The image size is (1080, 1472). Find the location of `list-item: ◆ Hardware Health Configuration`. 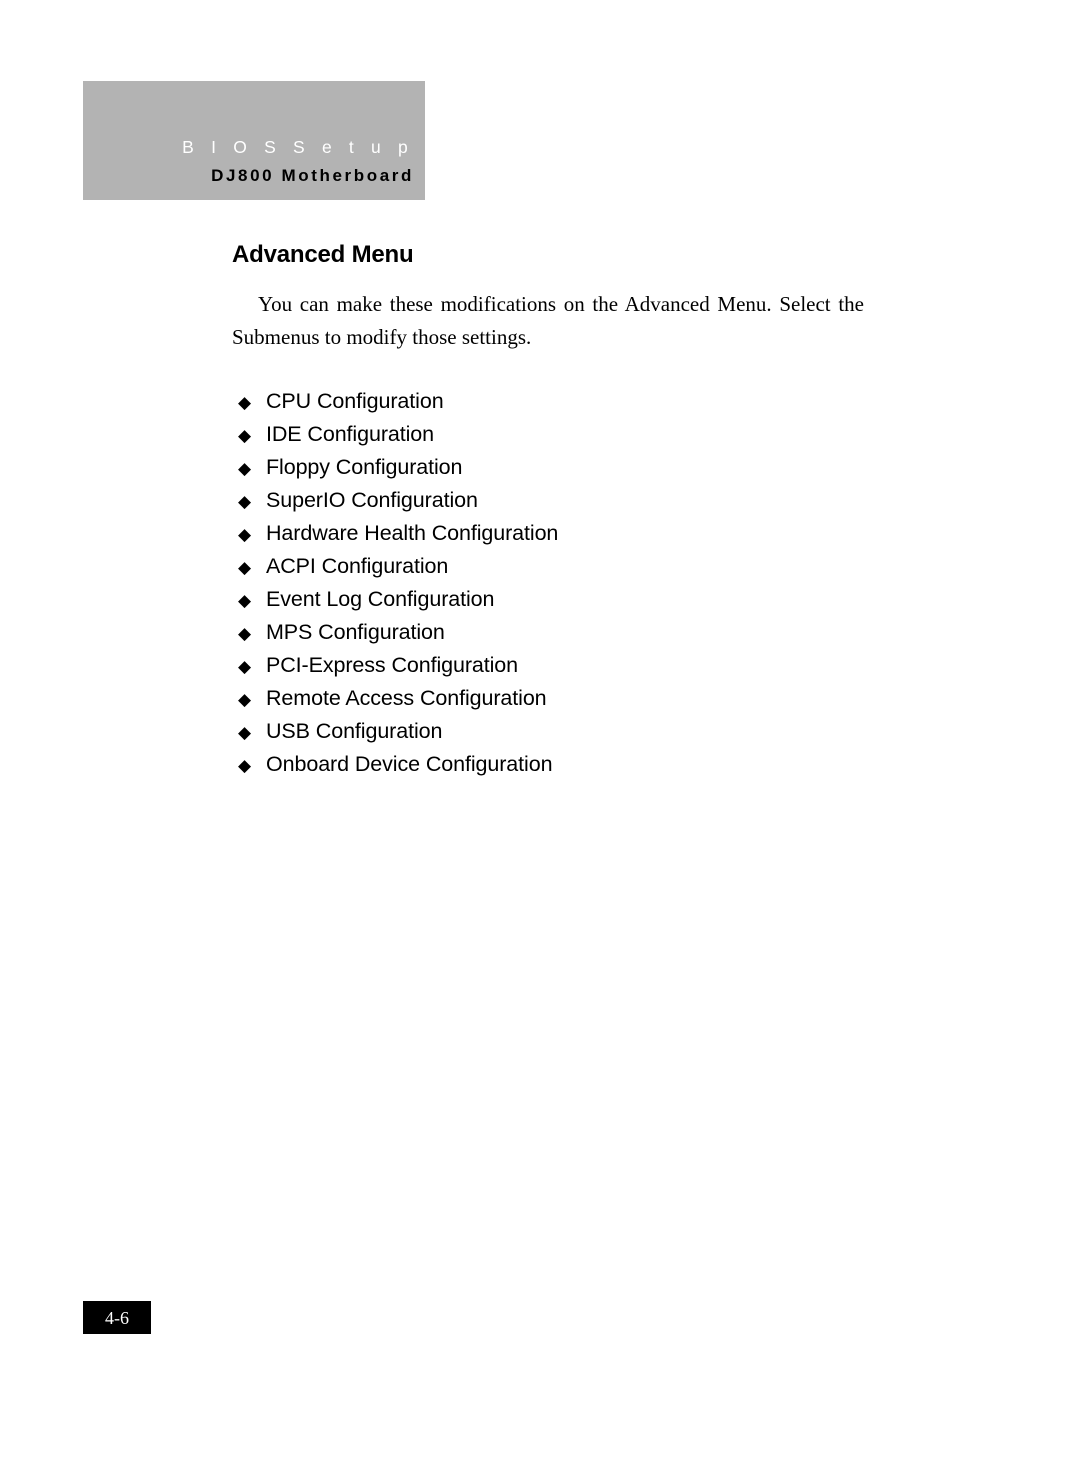

list-item: ◆ Hardware Health Configuration is located at coordinates (588, 533).